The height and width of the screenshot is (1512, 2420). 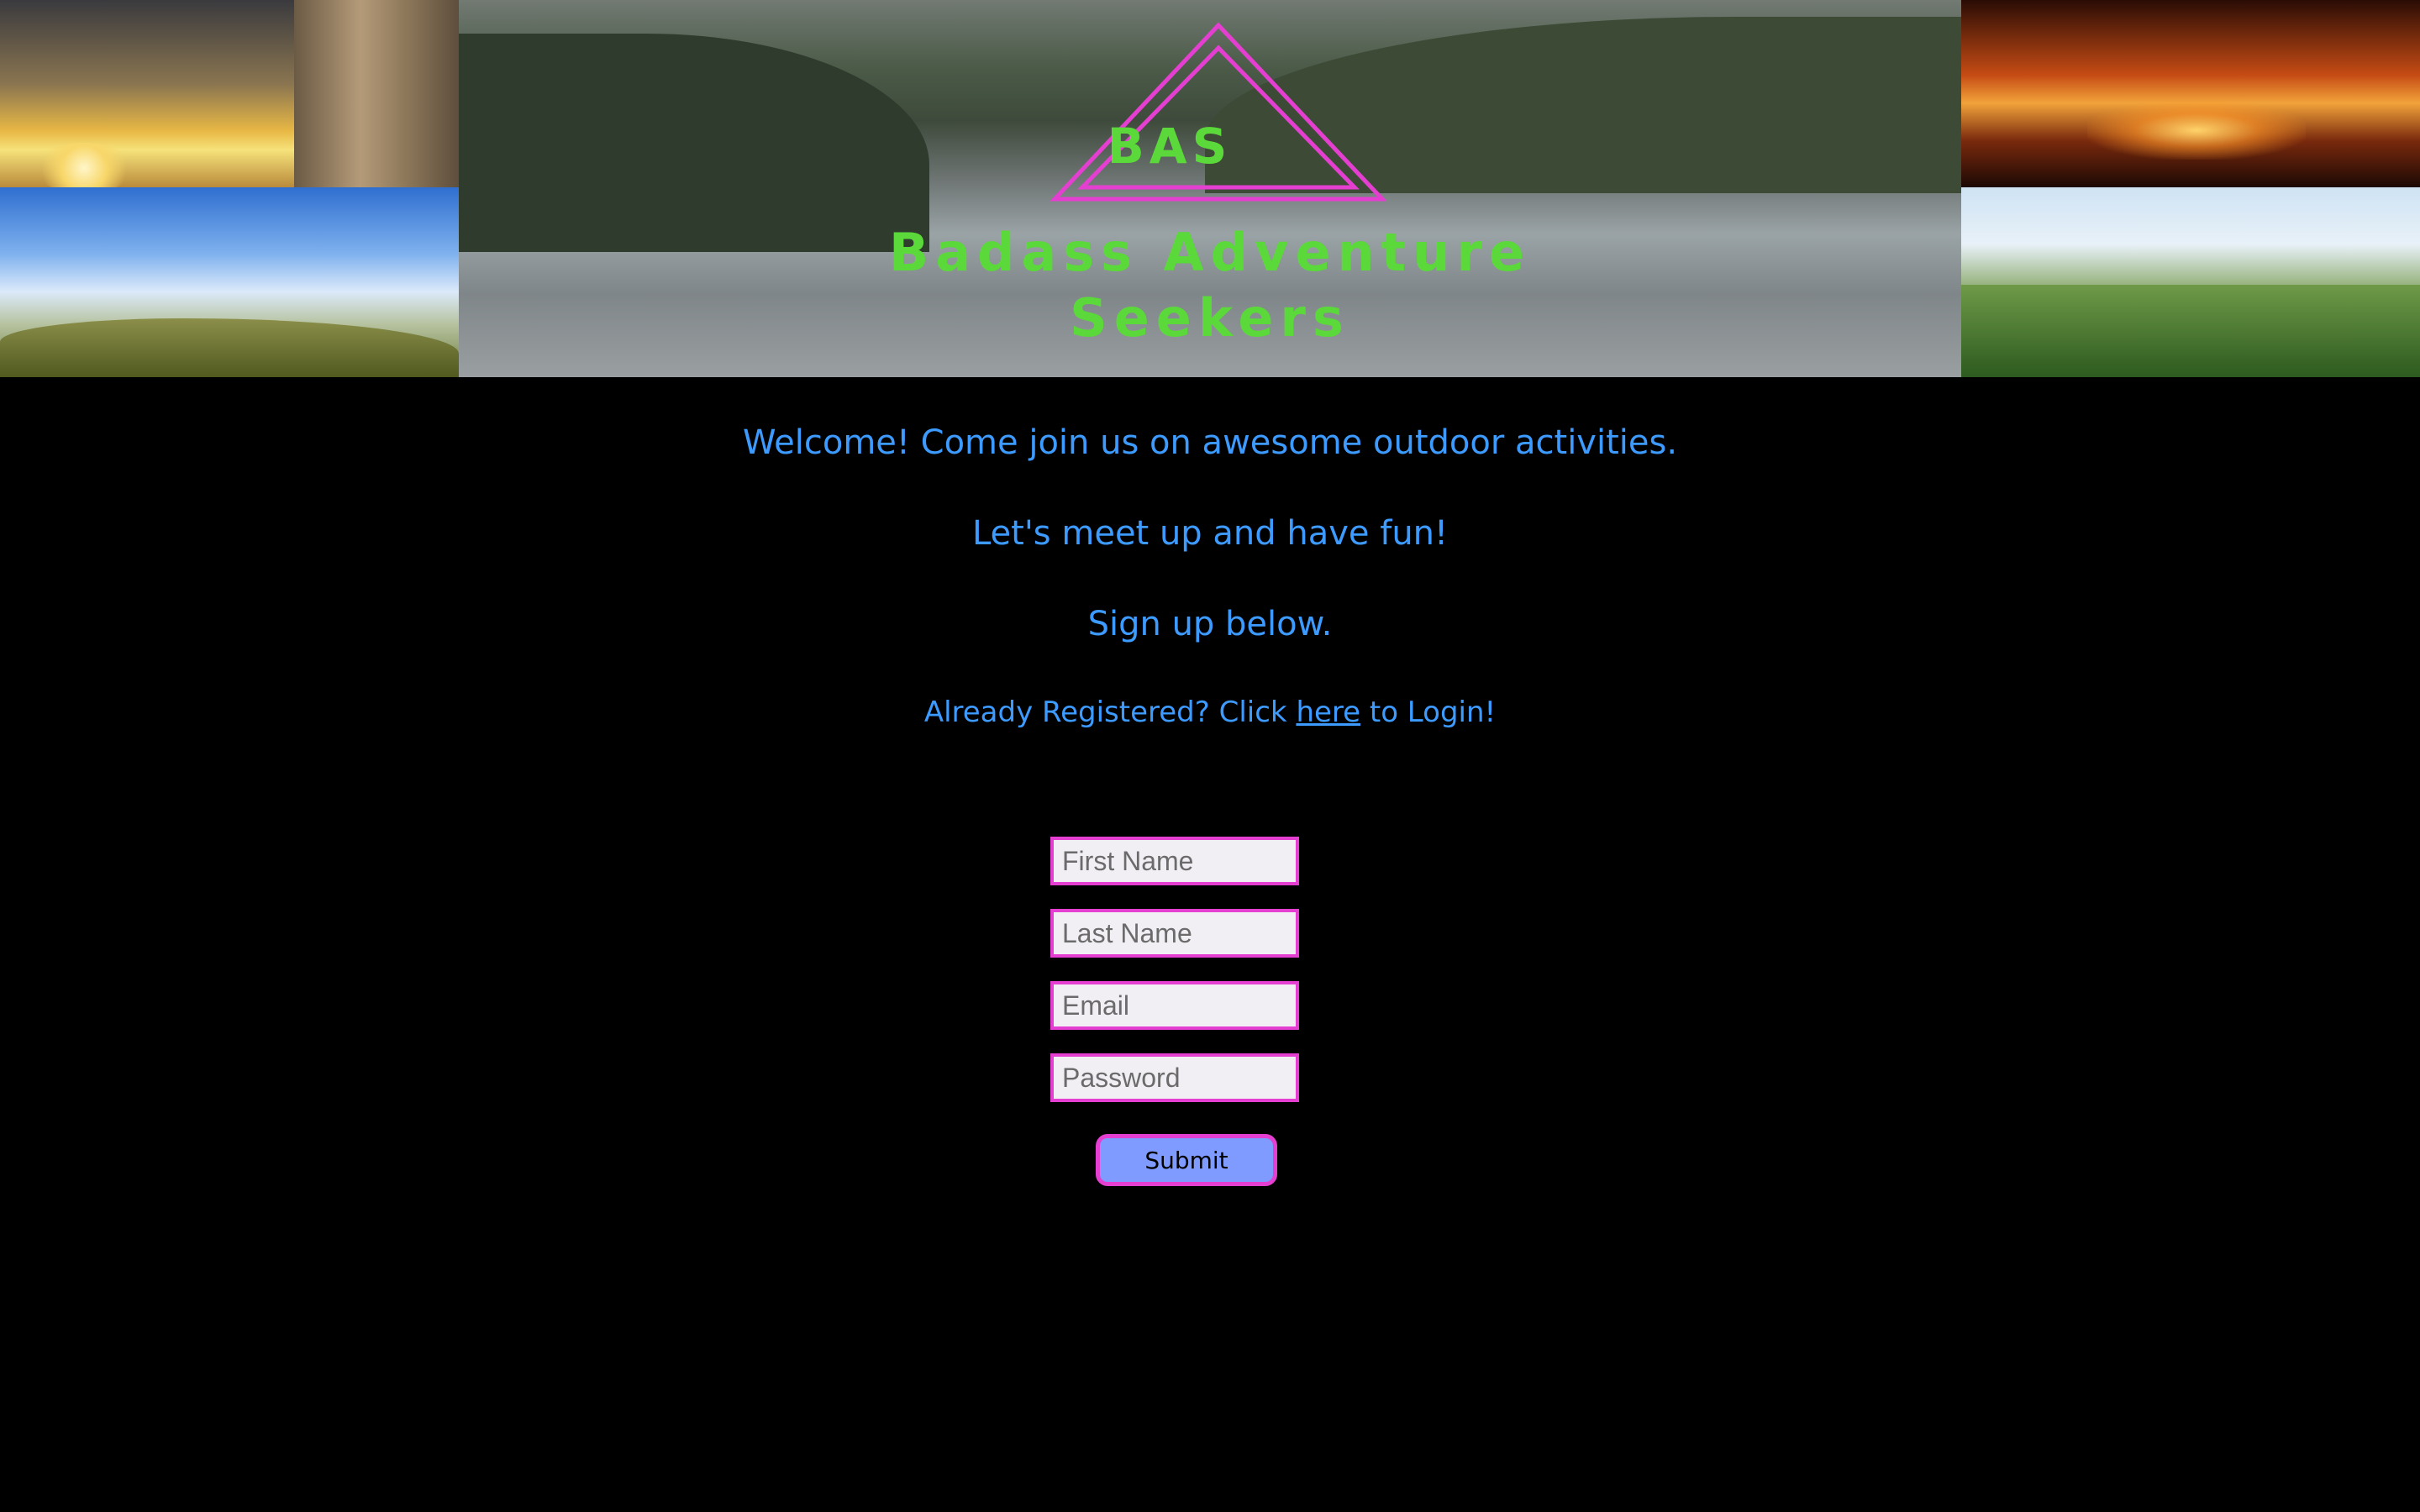 What do you see at coordinates (2190, 331) in the screenshot?
I see `green-hill` at bounding box center [2190, 331].